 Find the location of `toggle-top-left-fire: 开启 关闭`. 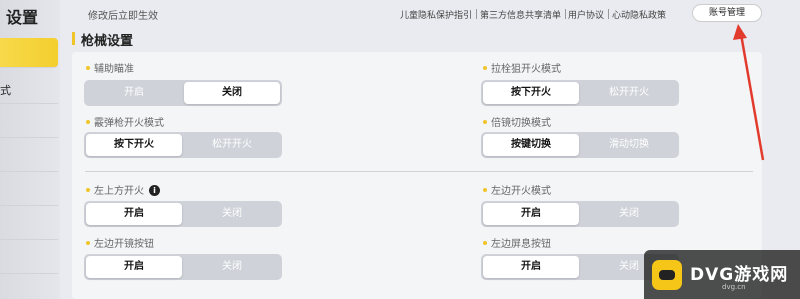

toggle-top-left-fire: 开启 关闭 is located at coordinates (183, 214).